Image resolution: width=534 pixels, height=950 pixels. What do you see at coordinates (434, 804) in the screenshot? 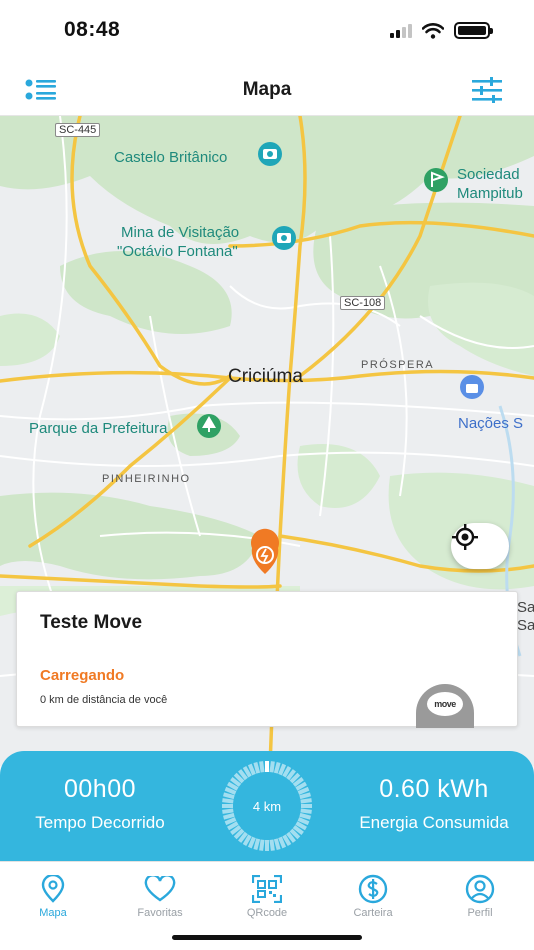
I see `energy-block: 0.60 kWh Energia Consumida` at bounding box center [434, 804].